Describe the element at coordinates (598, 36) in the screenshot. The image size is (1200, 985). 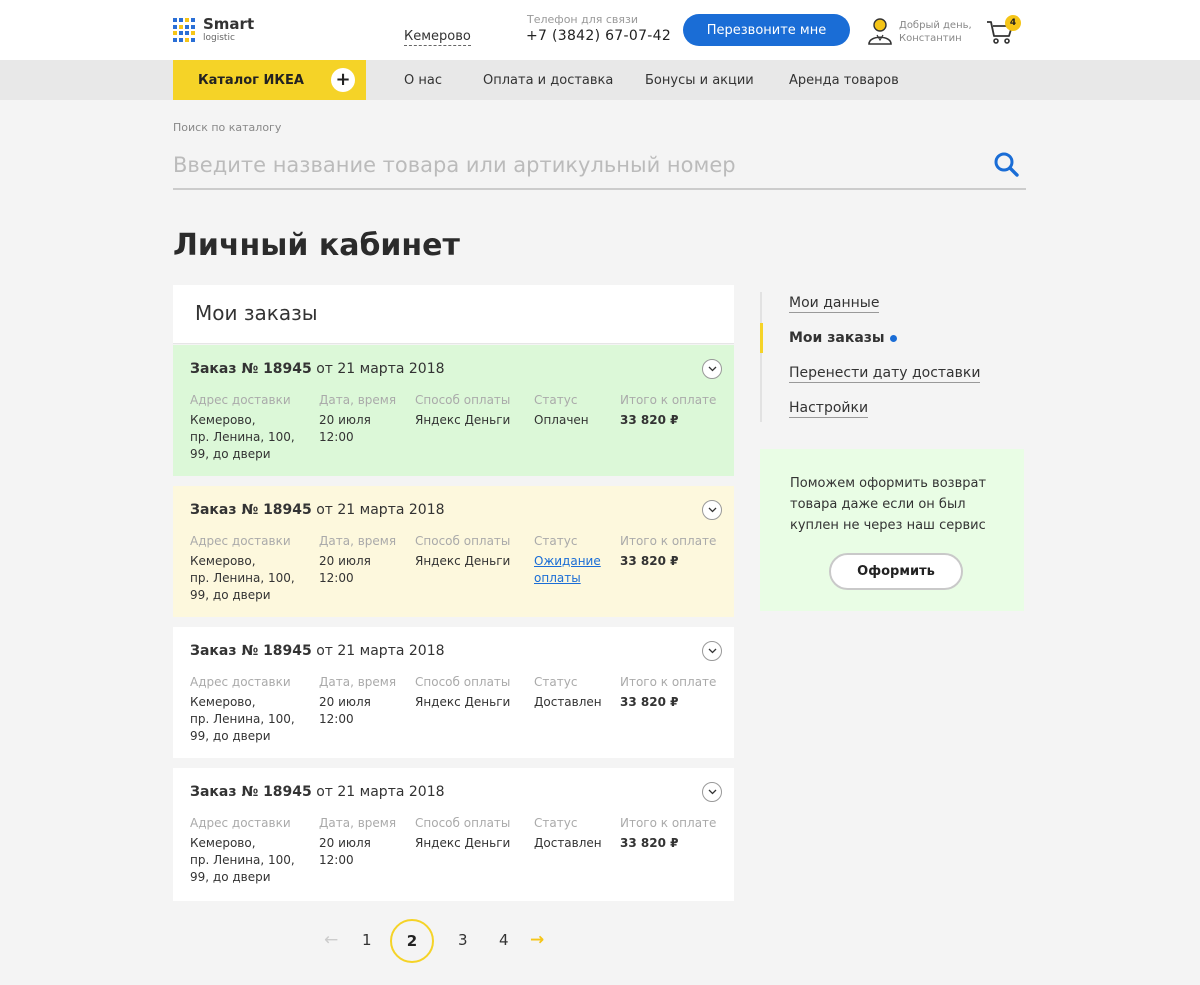
I see `phone-number: +7 (3842) 67-07-42` at that location.